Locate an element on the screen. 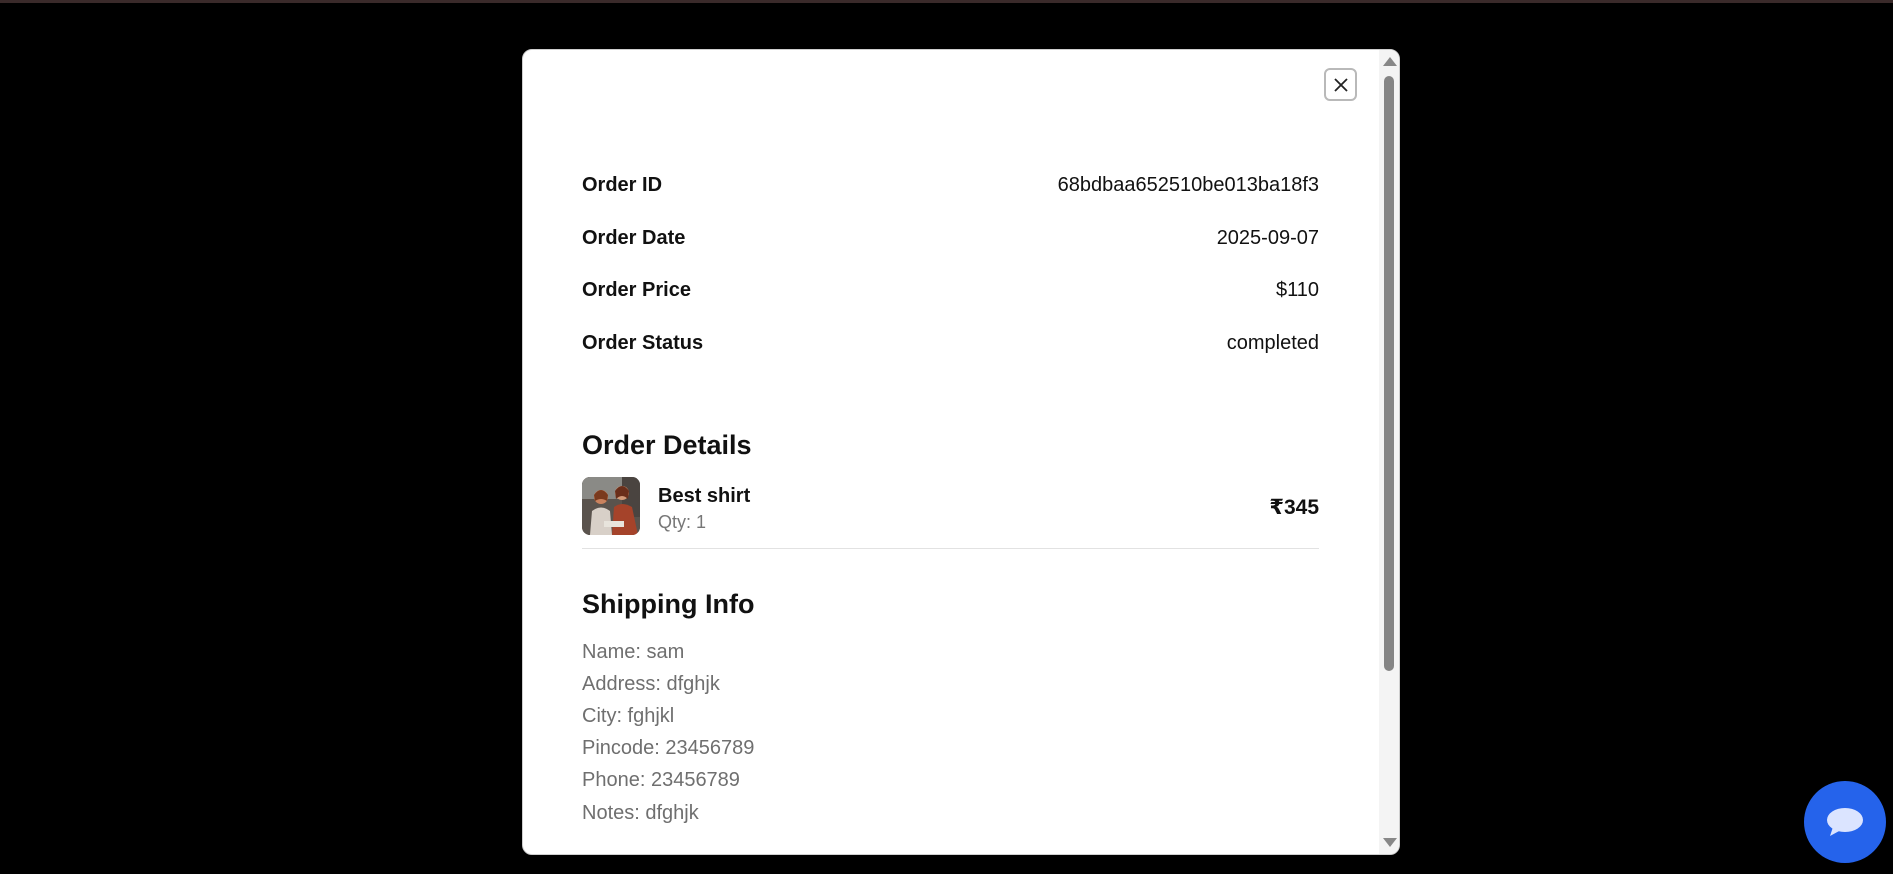 This screenshot has height=874, width=1893. order-status-value: completed is located at coordinates (1272, 342).